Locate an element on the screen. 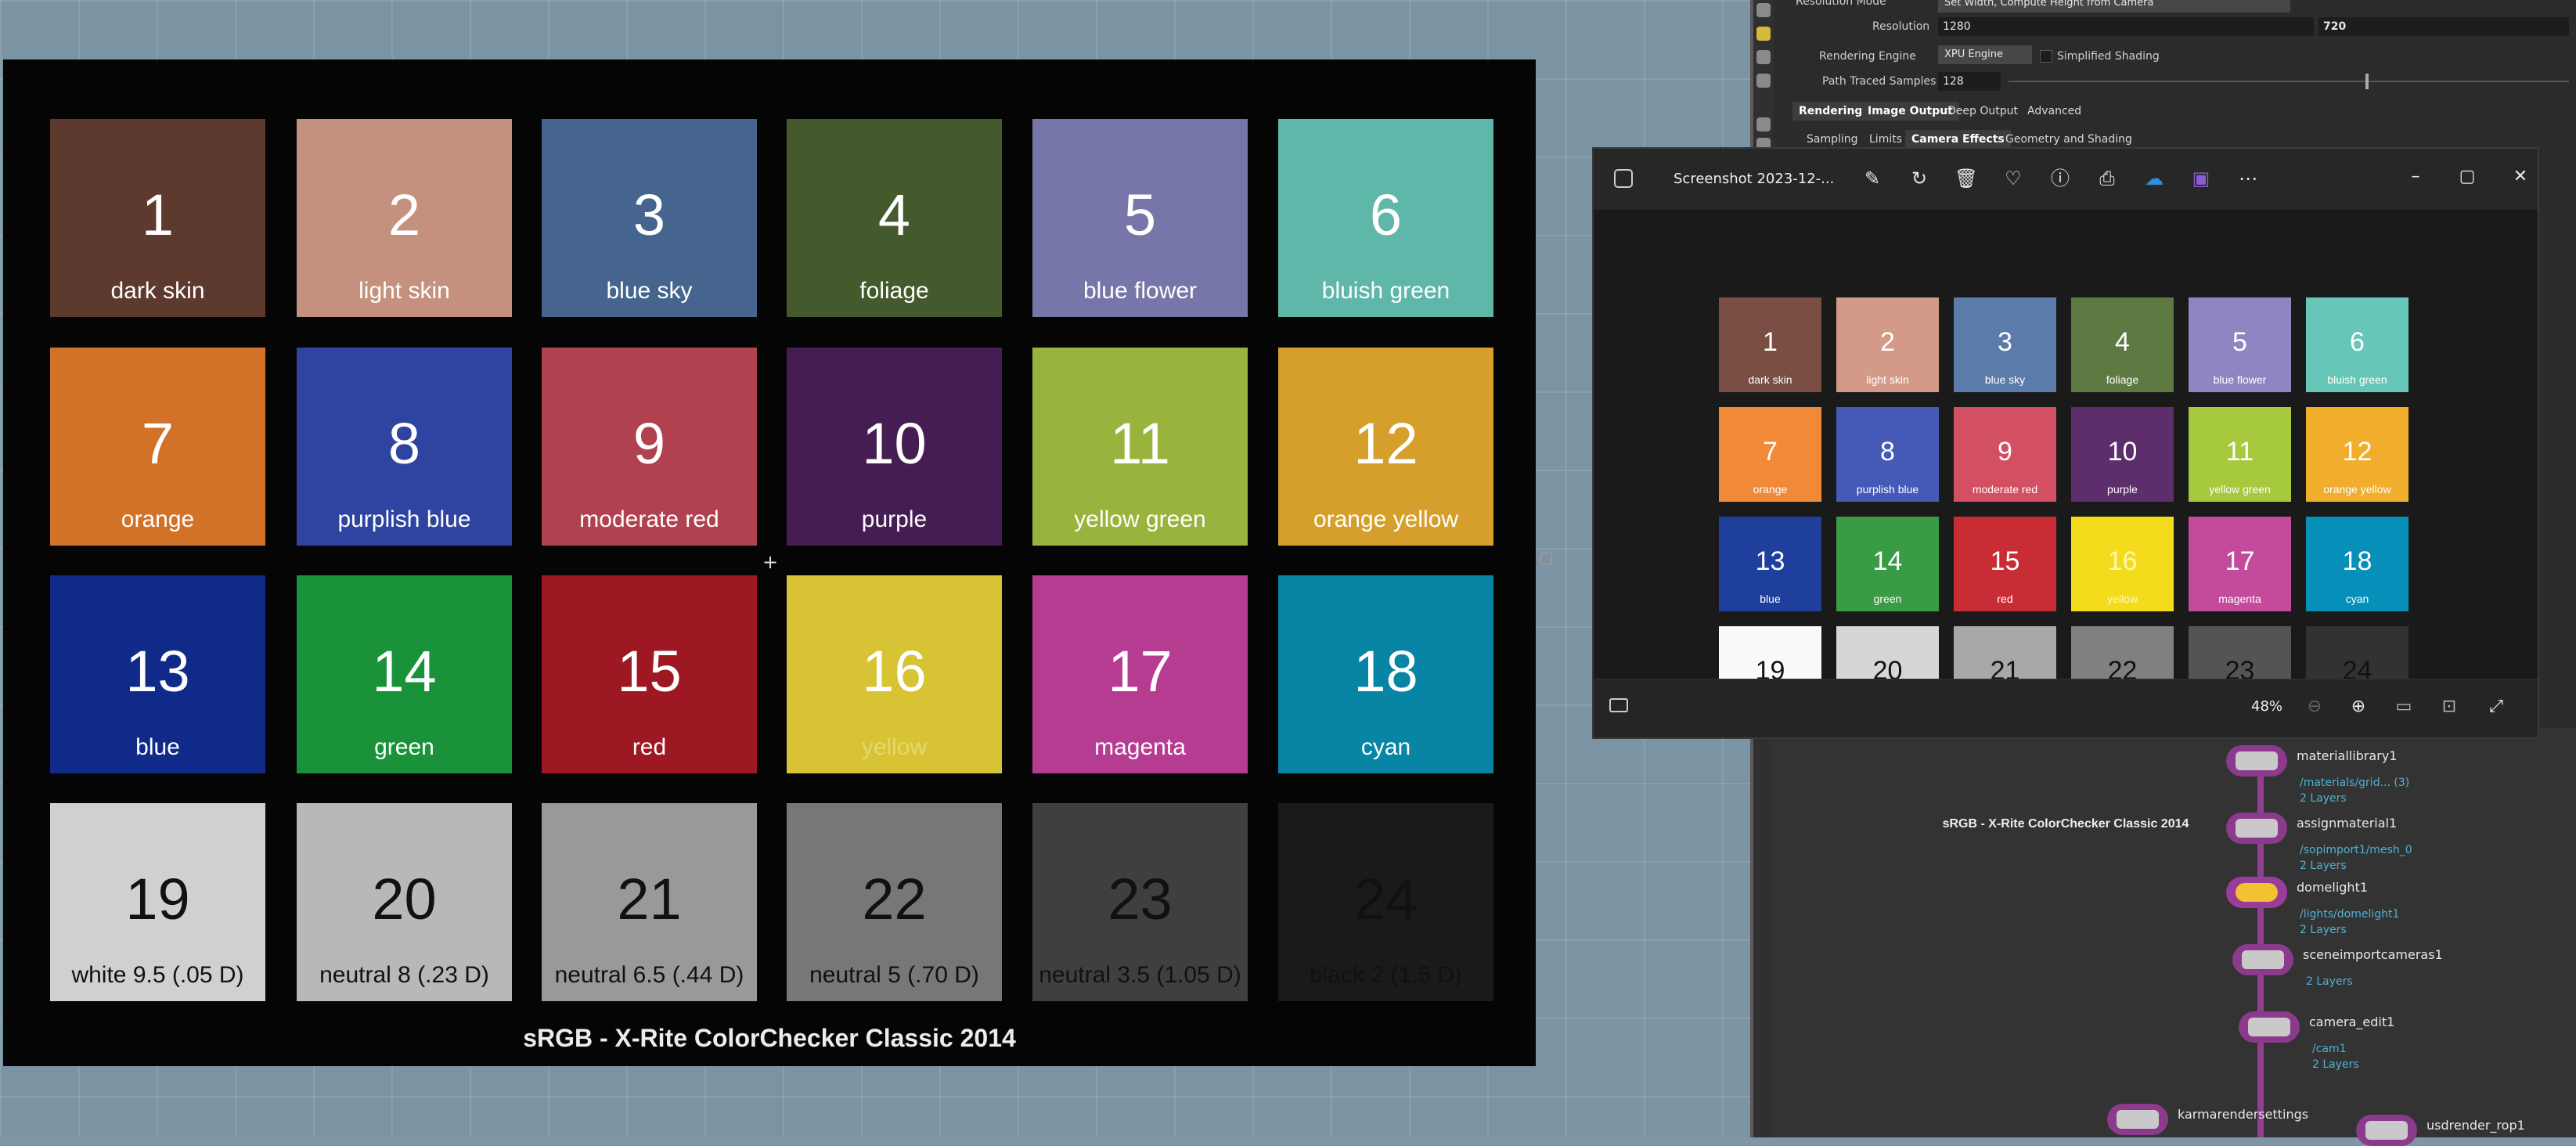 This screenshot has height=1146, width=2576. samples-slider-handle is located at coordinates (2367, 81).